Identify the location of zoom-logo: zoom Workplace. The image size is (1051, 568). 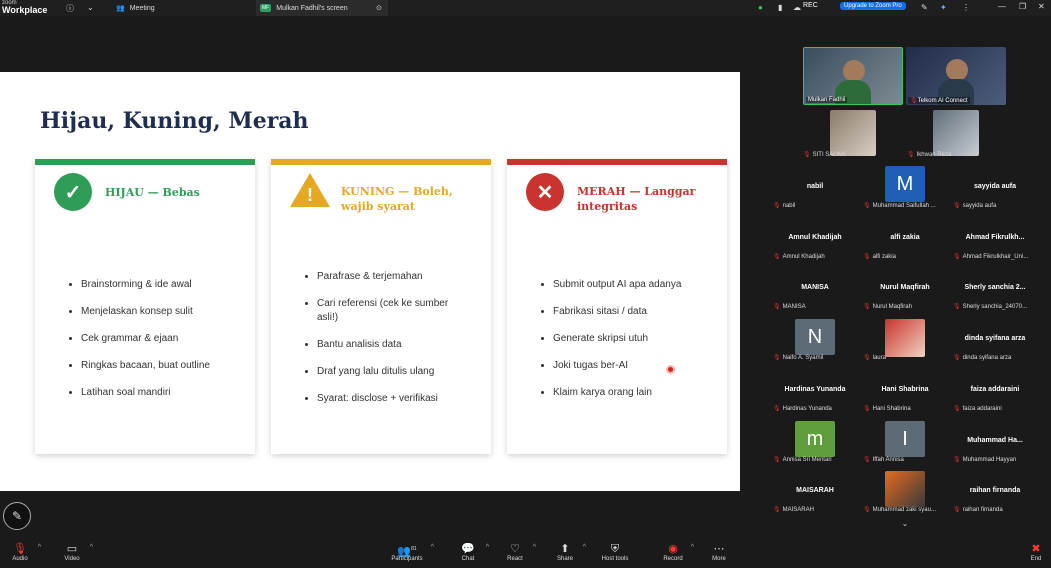
(27, 7).